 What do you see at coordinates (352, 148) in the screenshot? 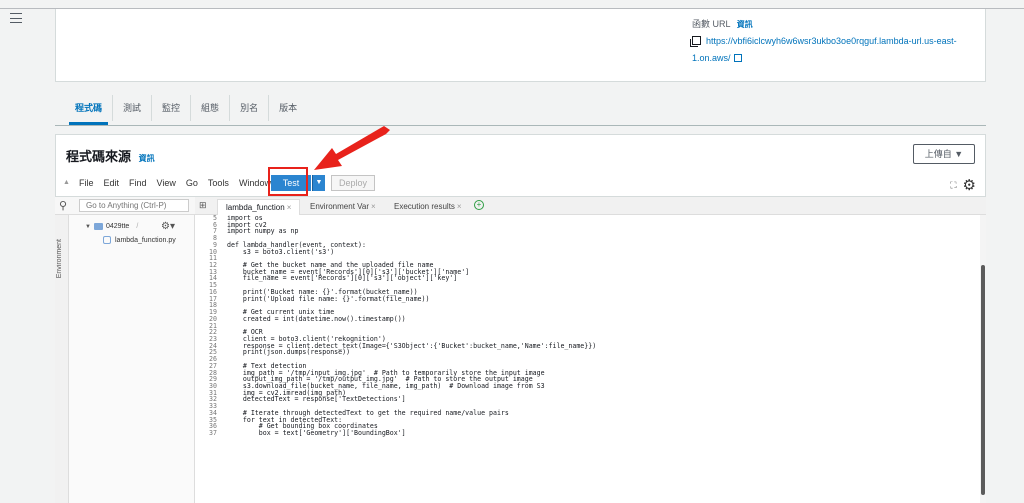
I see `red-arrow-annotation` at bounding box center [352, 148].